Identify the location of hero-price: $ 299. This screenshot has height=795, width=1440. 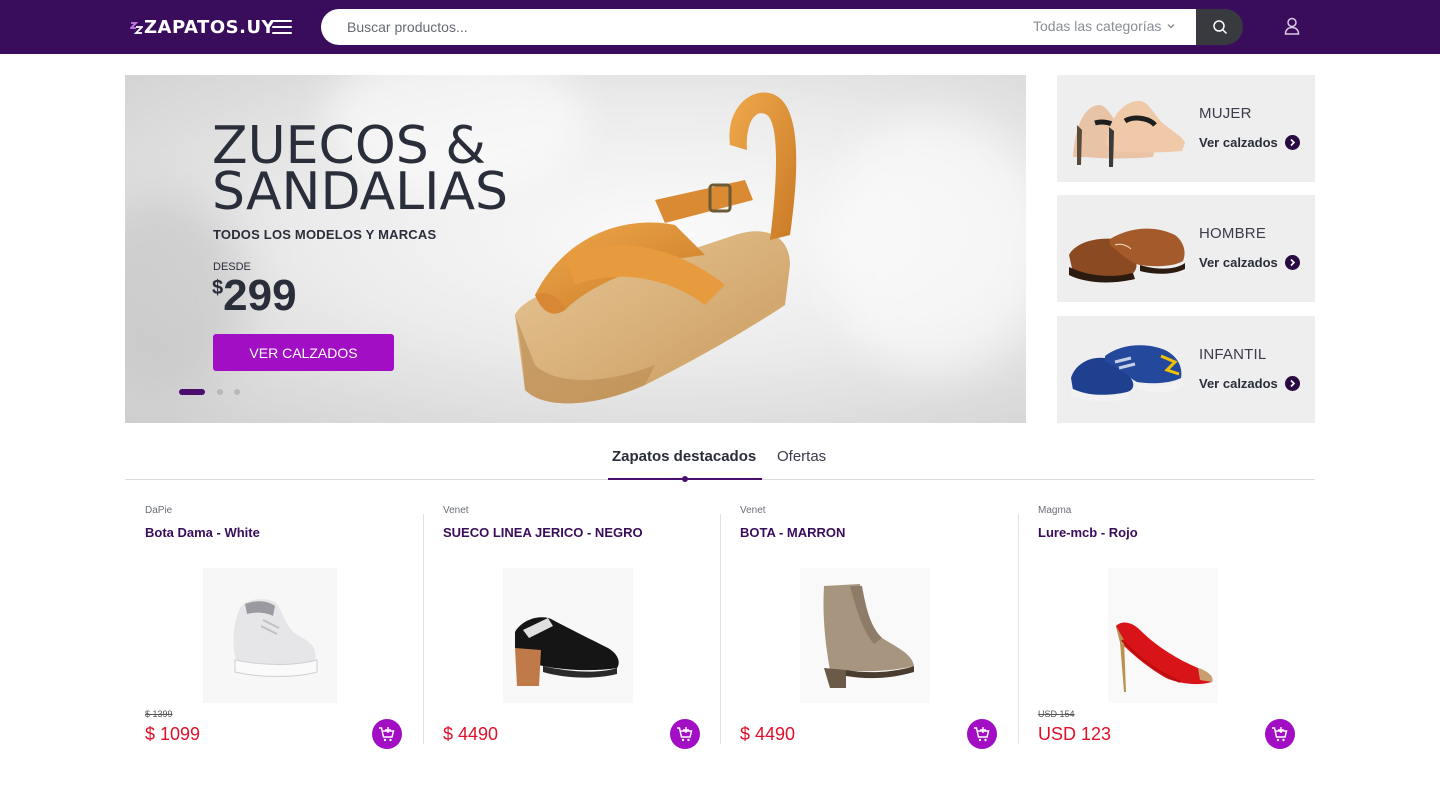
(254, 296).